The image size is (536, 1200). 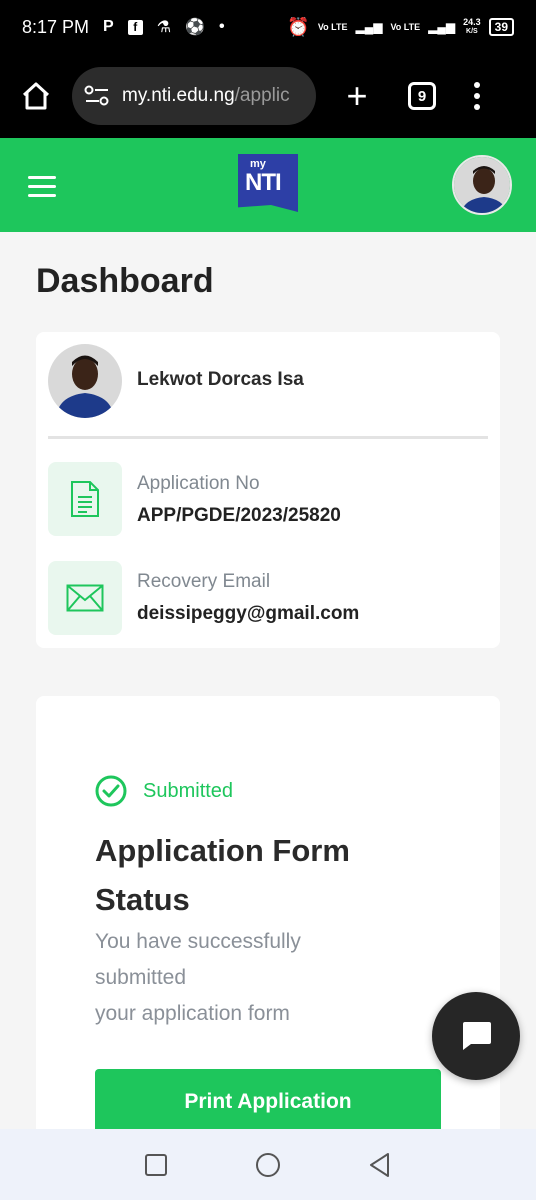 I want to click on status-description-line: your application form, so click(x=192, y=1013).